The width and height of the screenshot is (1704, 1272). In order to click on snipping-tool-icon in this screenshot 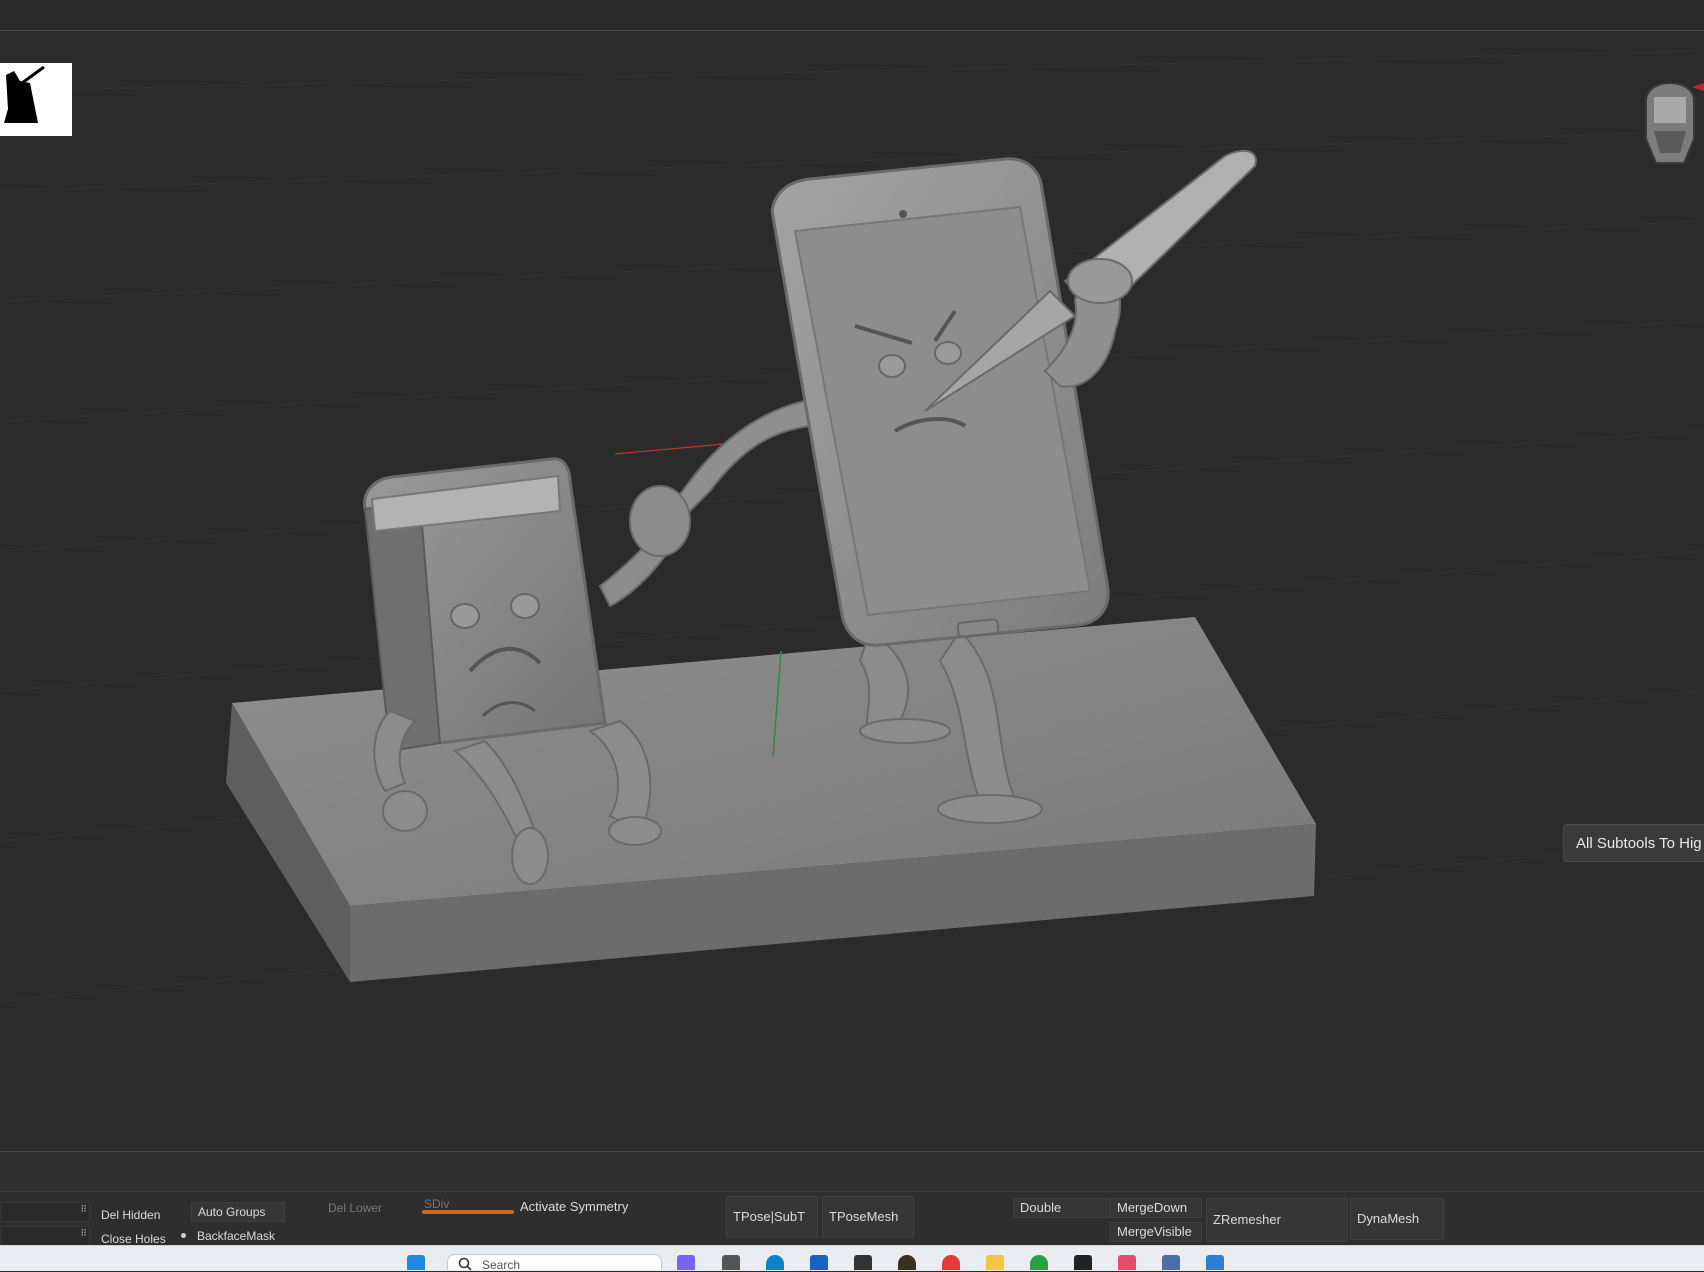, I will do `click(1127, 1262)`.